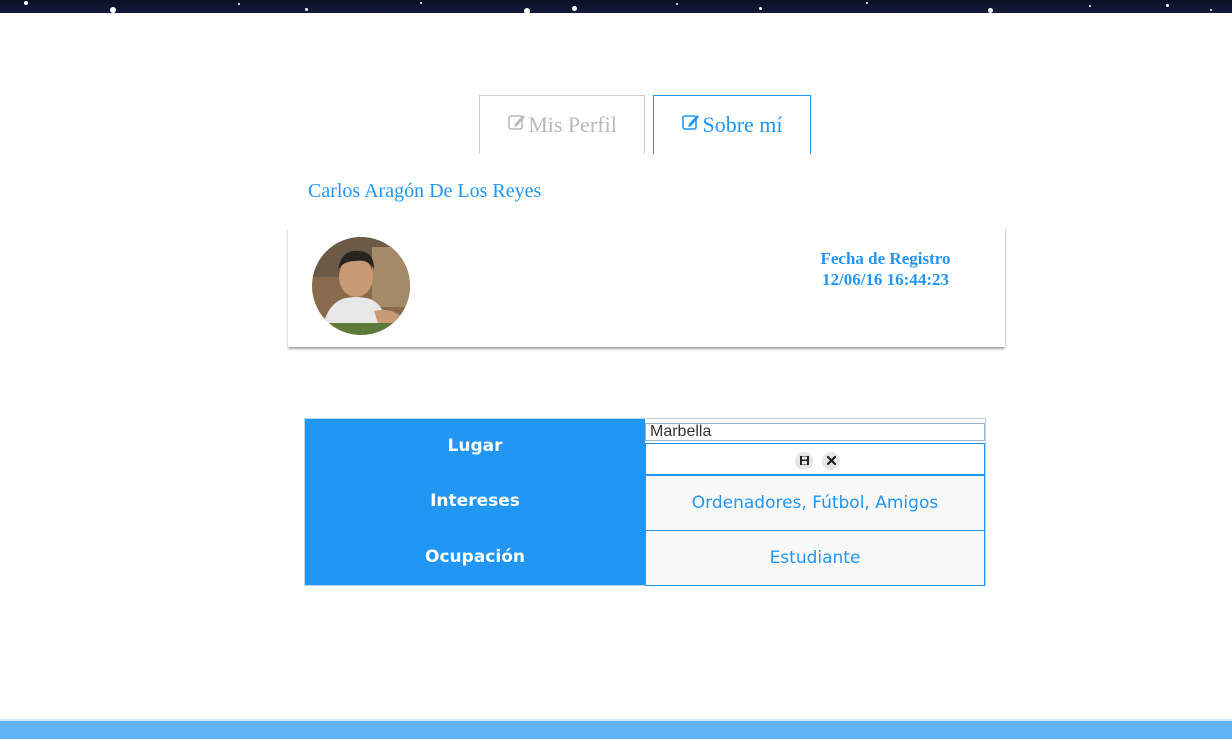  I want to click on tab-mis-perfil: Mis Perfil, so click(562, 124).